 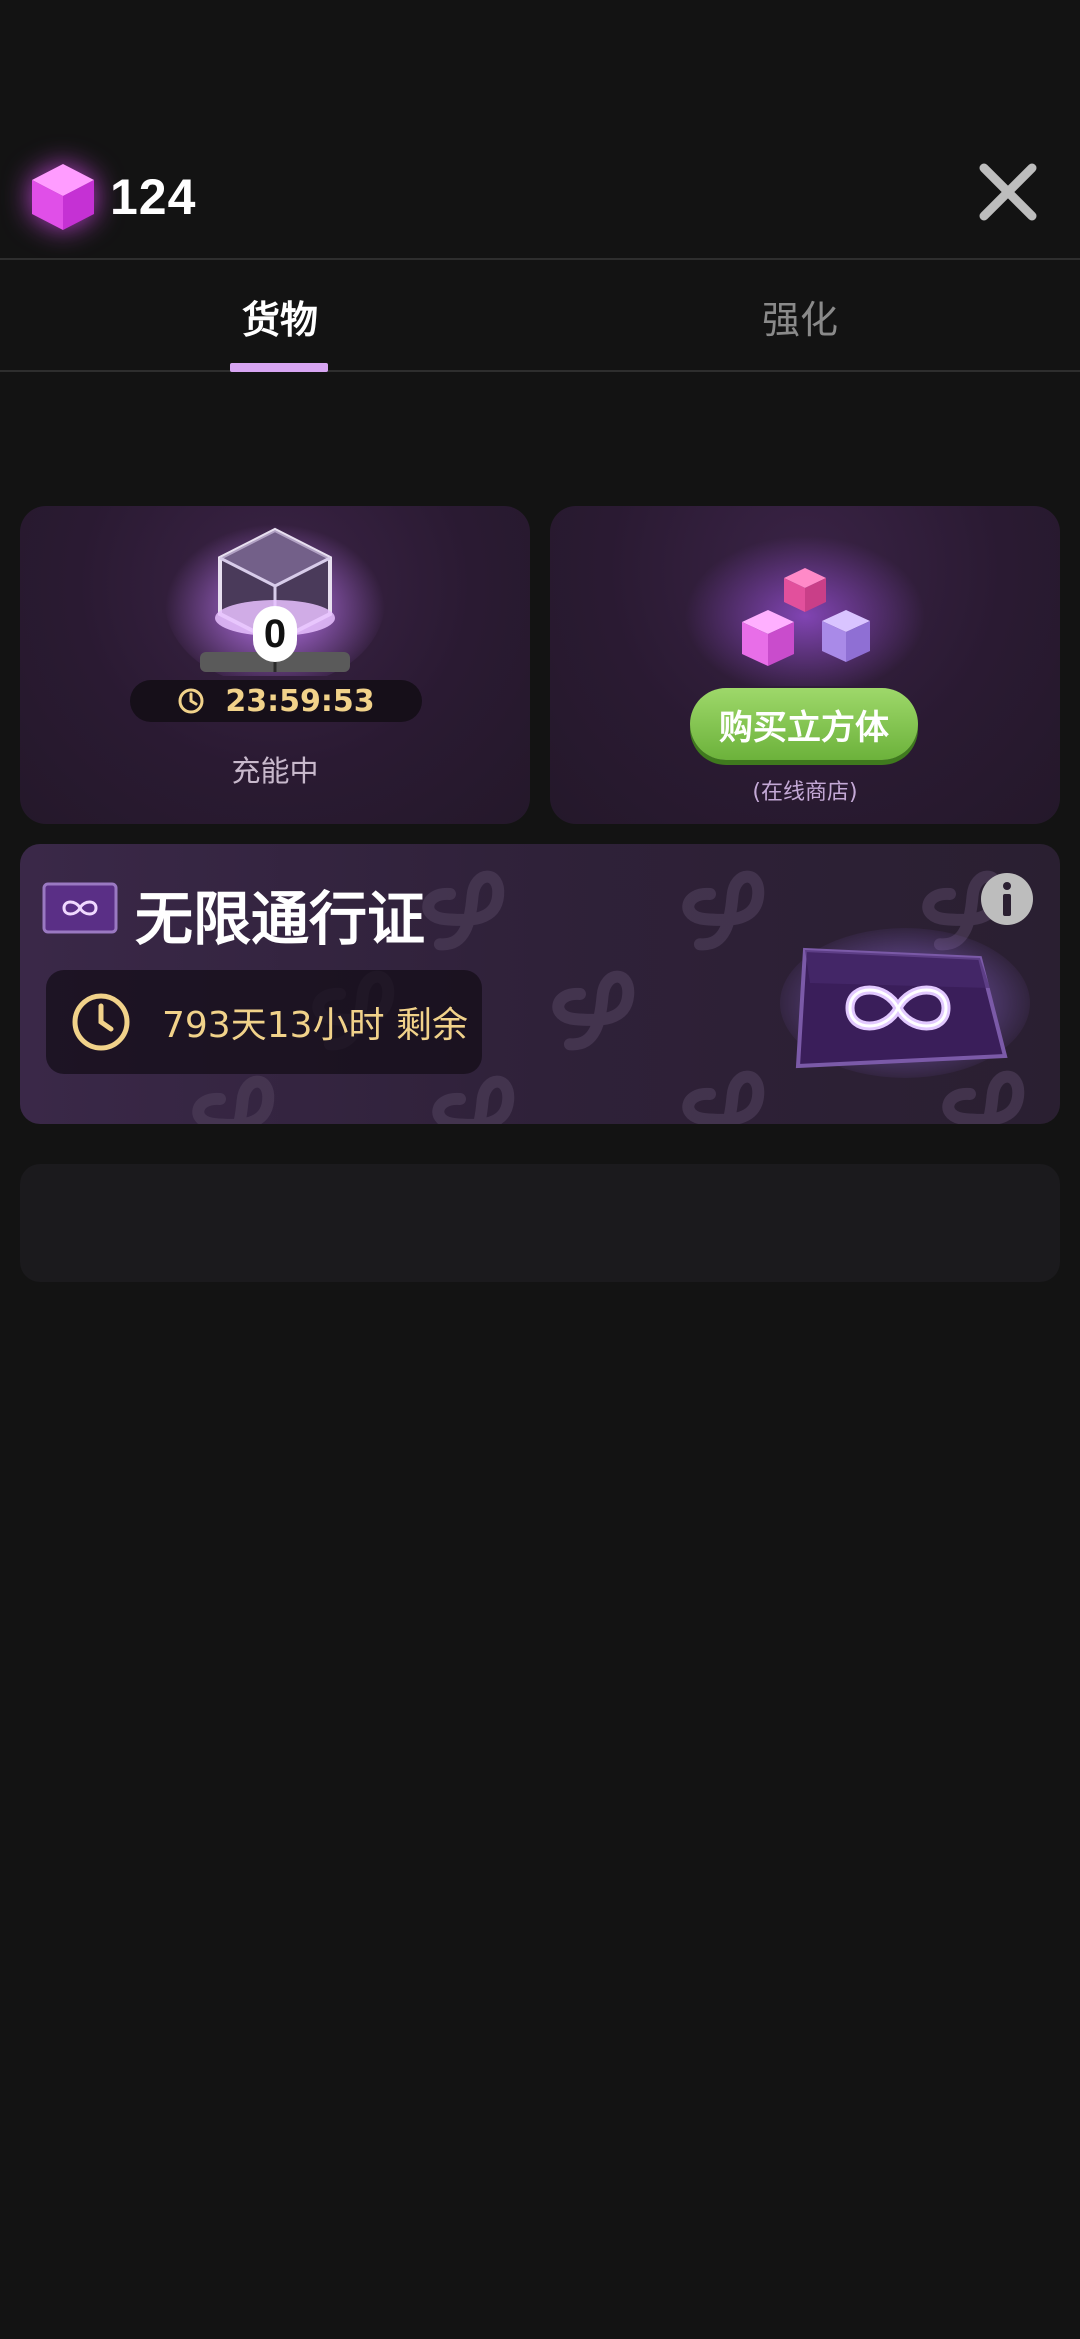 I want to click on pass-remaining-time: 793天13小时 剩余, so click(x=264, y=1022).